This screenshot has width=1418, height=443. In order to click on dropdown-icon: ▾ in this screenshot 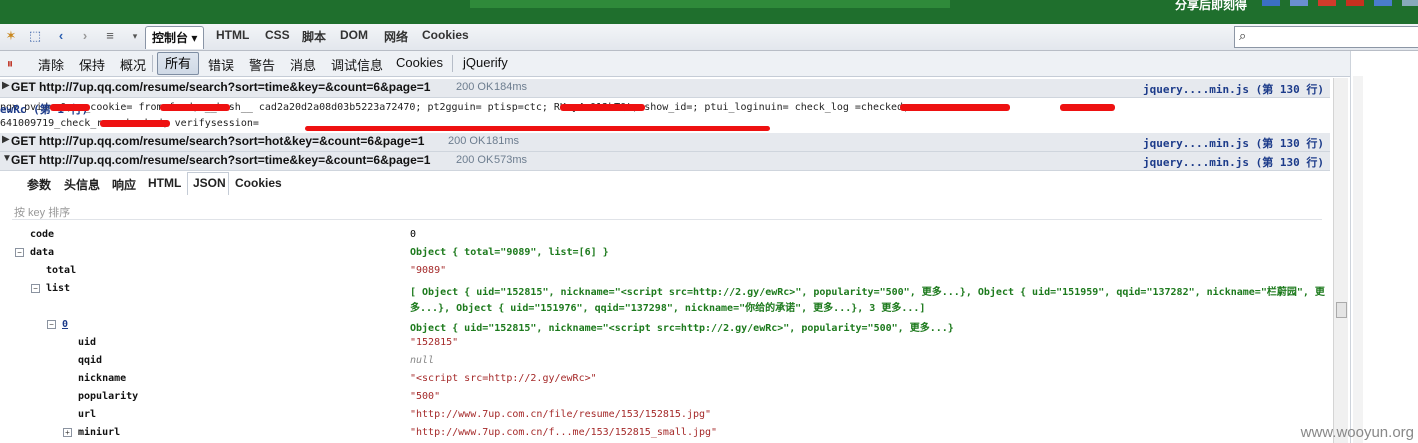, I will do `click(135, 36)`.